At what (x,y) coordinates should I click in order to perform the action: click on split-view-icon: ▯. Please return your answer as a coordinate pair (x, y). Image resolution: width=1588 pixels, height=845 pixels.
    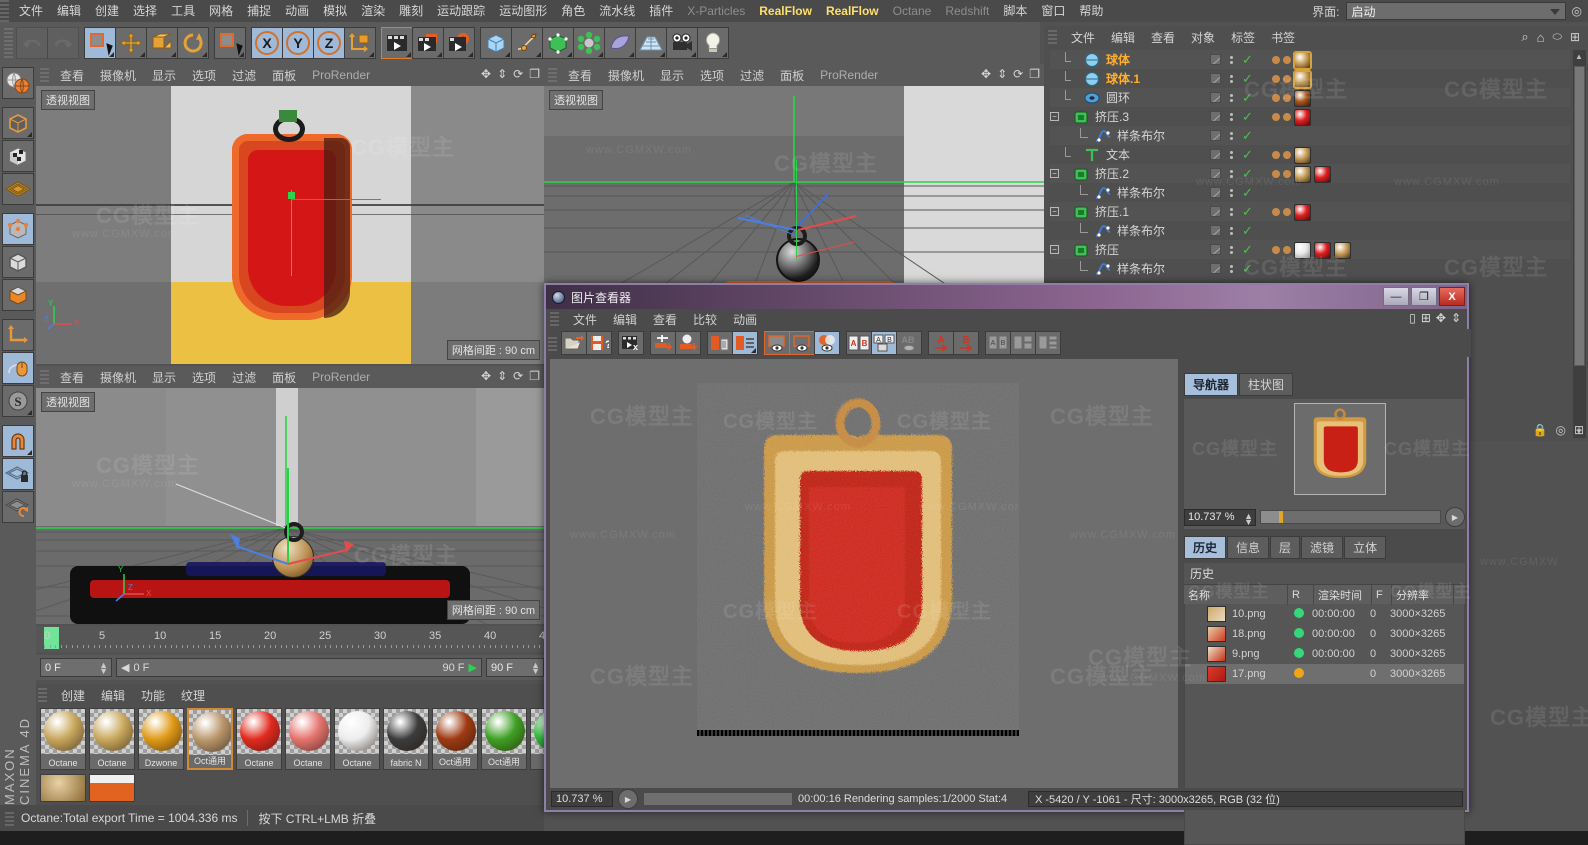
    Looking at the image, I should click on (1412, 318).